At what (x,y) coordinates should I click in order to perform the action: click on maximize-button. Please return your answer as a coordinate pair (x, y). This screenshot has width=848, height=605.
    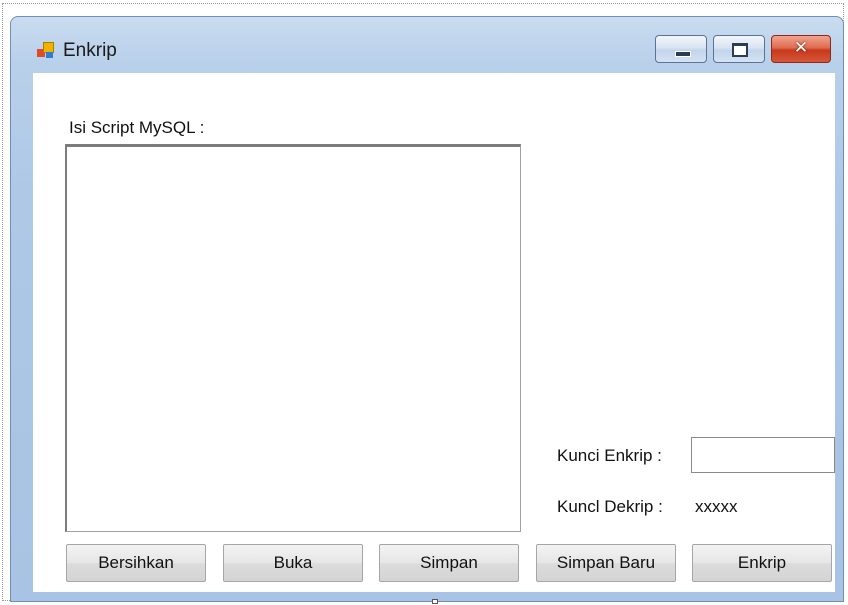
    Looking at the image, I should click on (739, 49).